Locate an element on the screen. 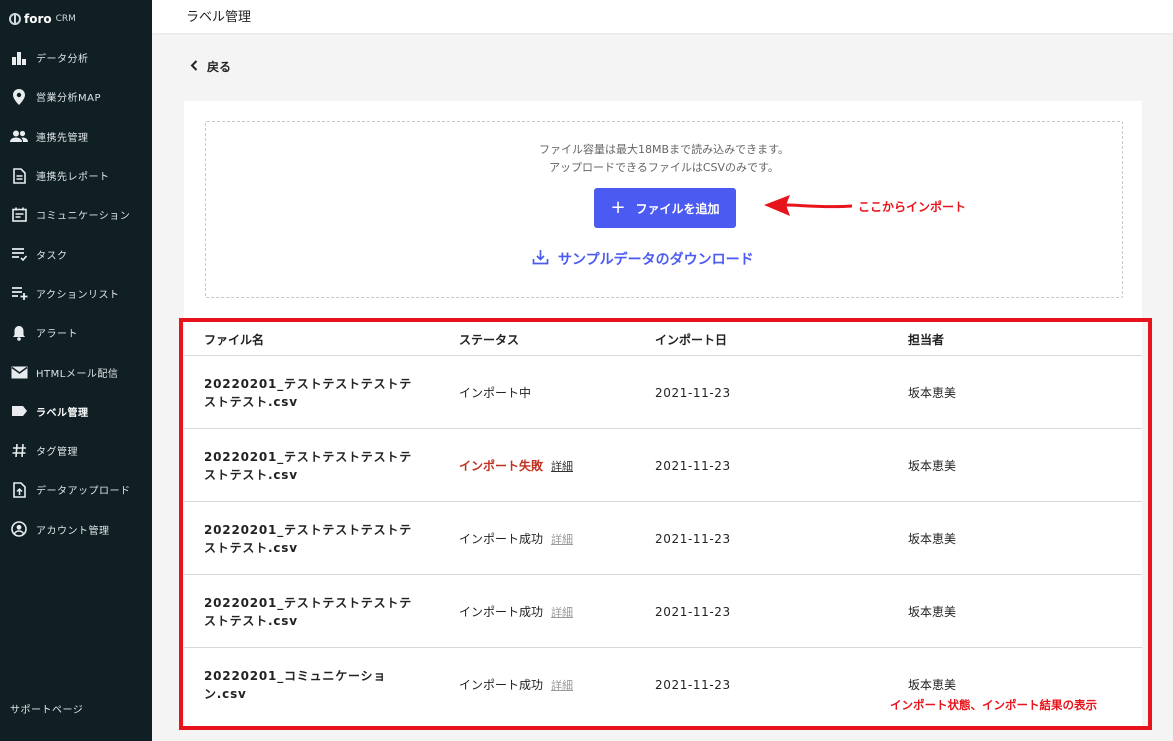 This screenshot has width=1173, height=741. sidebar-item-partner-report: 連携先レポート is located at coordinates (76, 175).